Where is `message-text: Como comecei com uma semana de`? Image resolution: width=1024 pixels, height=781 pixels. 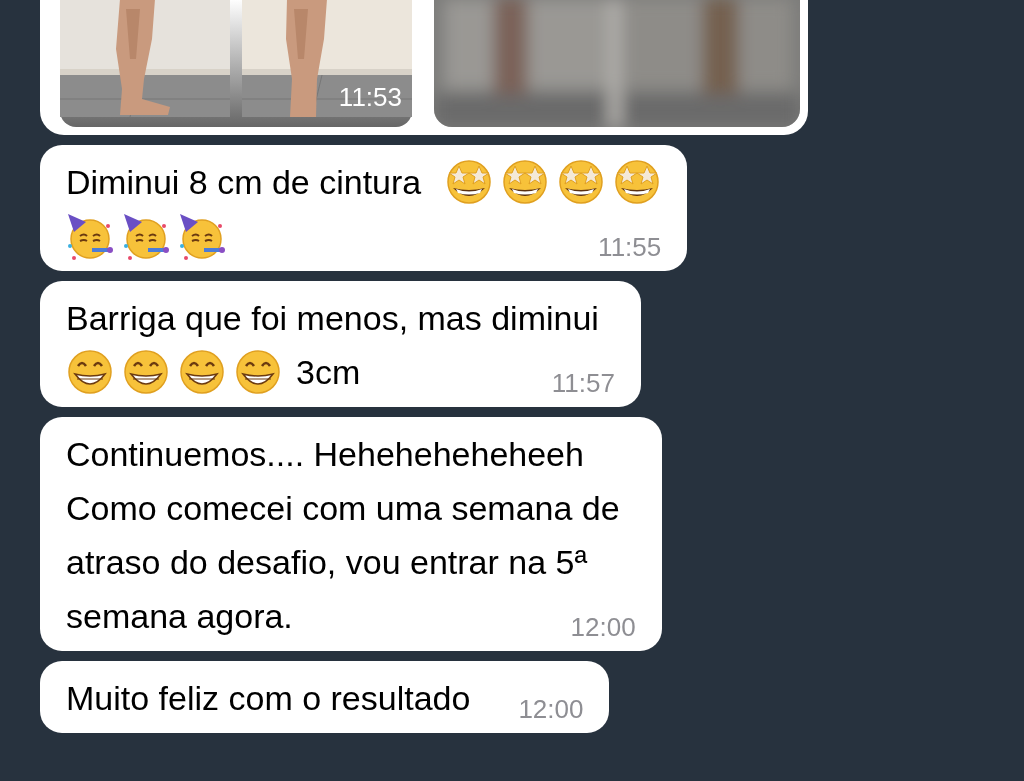 message-text: Como comecei com uma semana de is located at coordinates (343, 508).